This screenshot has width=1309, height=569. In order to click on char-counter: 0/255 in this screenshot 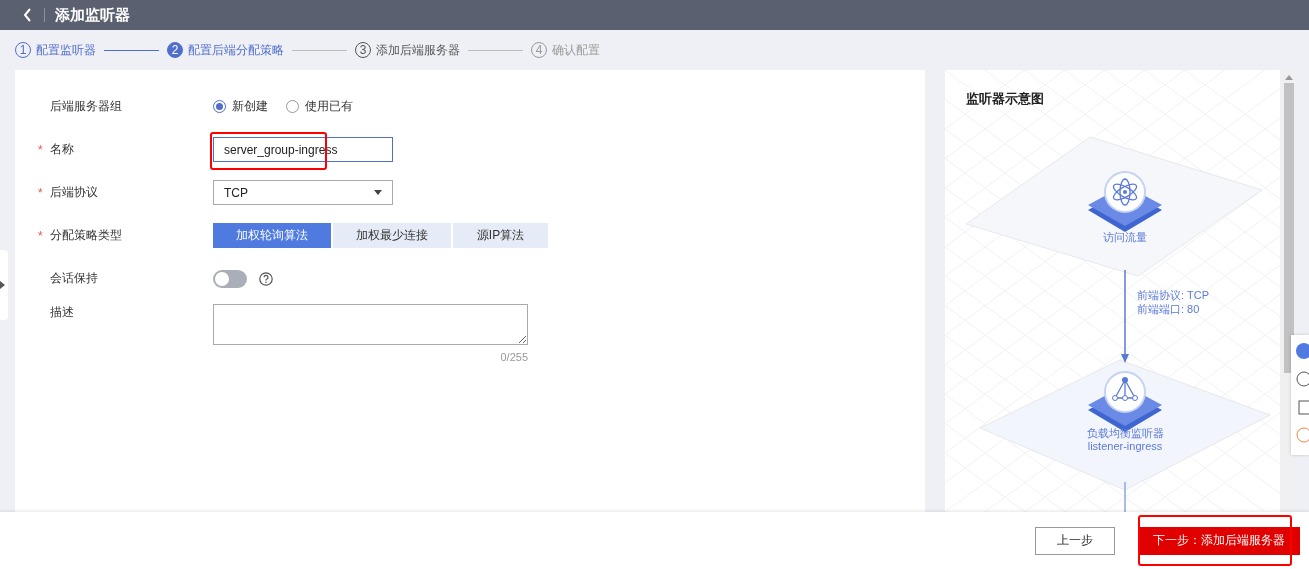, I will do `click(513, 357)`.